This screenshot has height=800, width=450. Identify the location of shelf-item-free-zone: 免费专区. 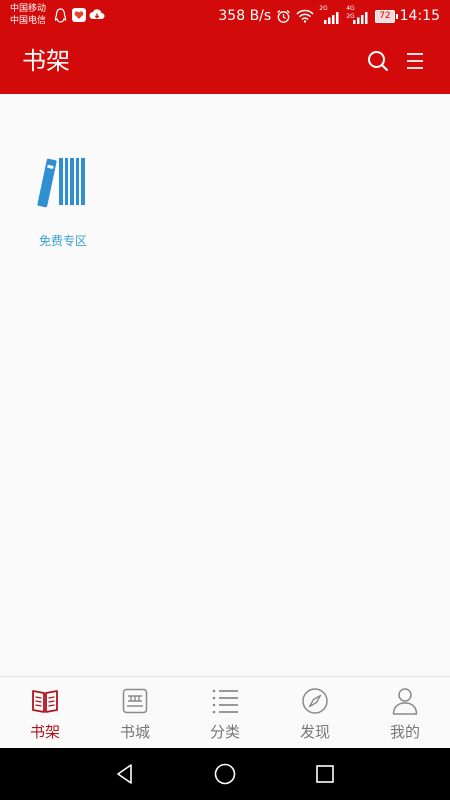
(63, 202).